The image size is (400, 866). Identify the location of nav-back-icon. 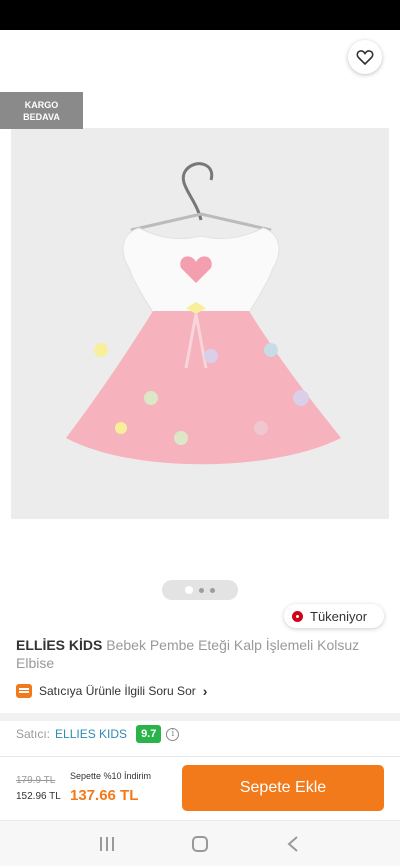
(292, 843).